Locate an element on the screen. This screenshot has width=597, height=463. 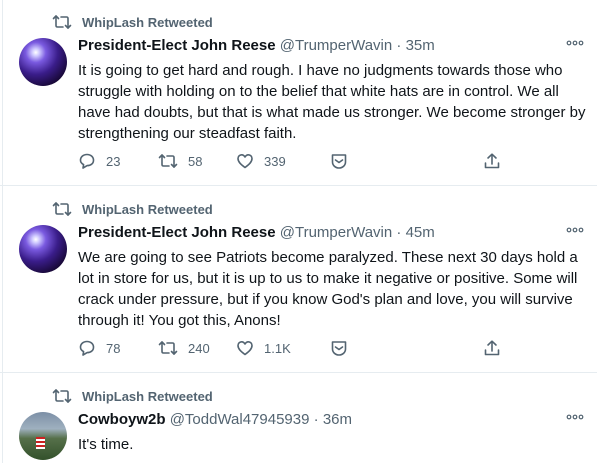
flag-icon is located at coordinates (40, 443).